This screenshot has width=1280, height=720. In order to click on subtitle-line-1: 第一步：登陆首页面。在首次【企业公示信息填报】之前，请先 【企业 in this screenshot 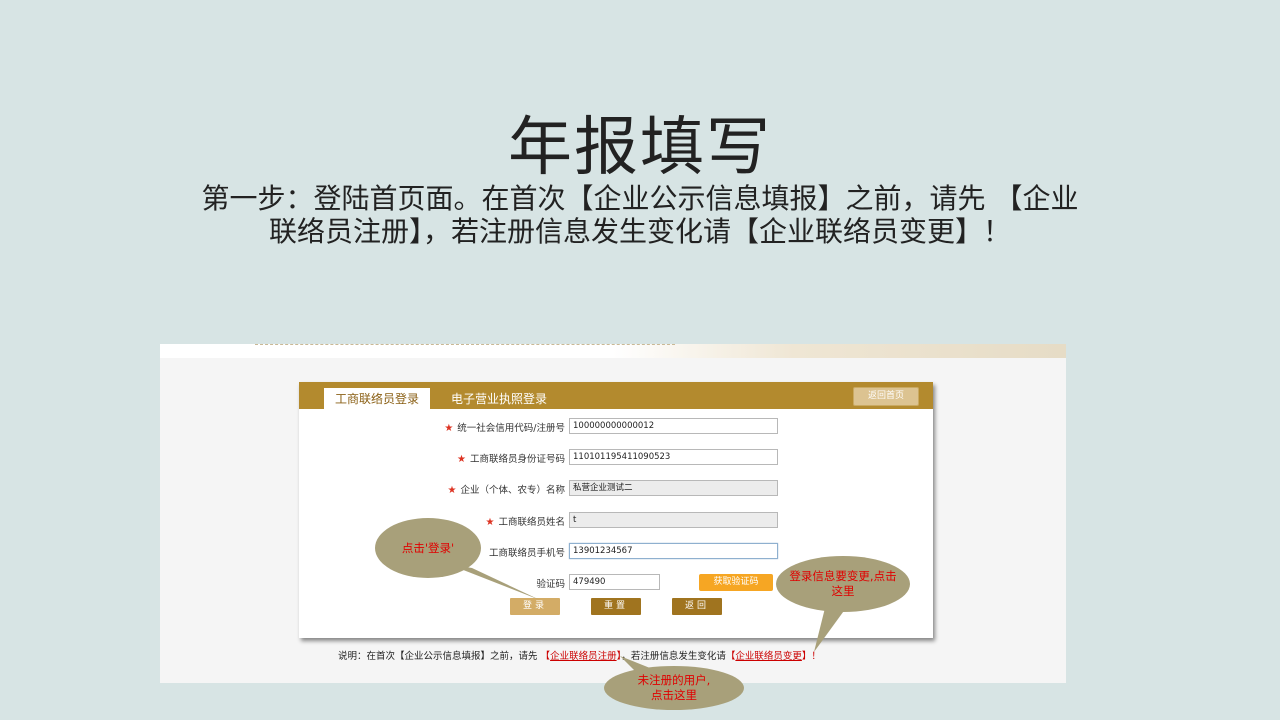, I will do `click(640, 198)`.